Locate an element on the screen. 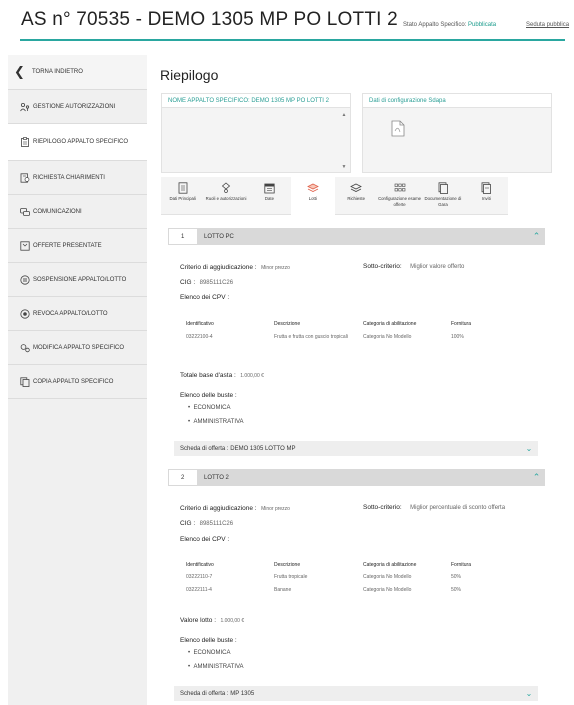  sidebar-item-label: MODIFICA APPALTO SPECIFICO is located at coordinates (79, 347).